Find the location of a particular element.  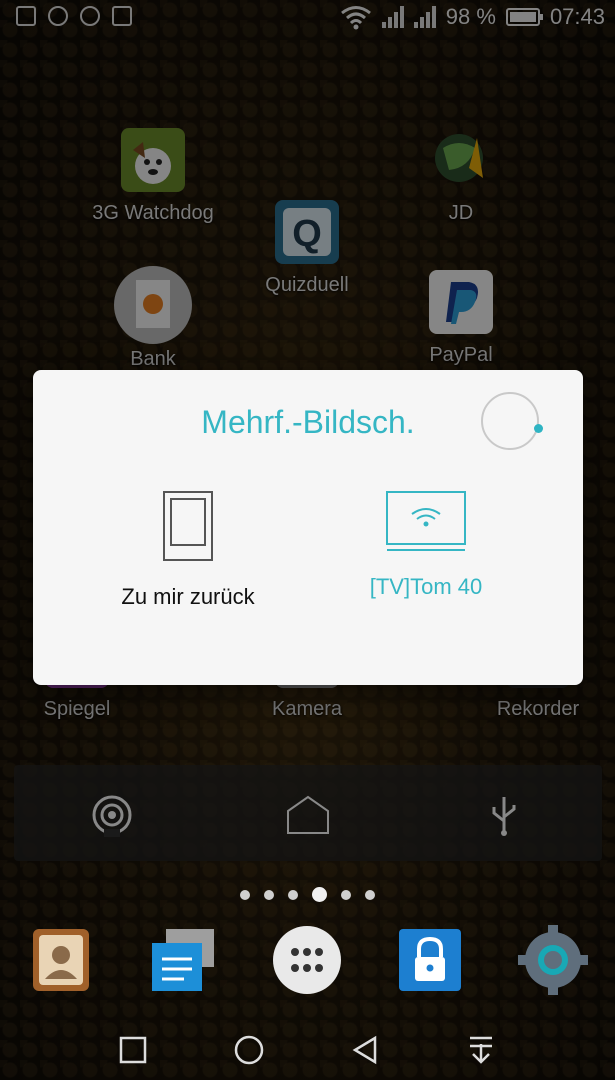

option-back-to-me: Zu mir zurück is located at coordinates (188, 550).